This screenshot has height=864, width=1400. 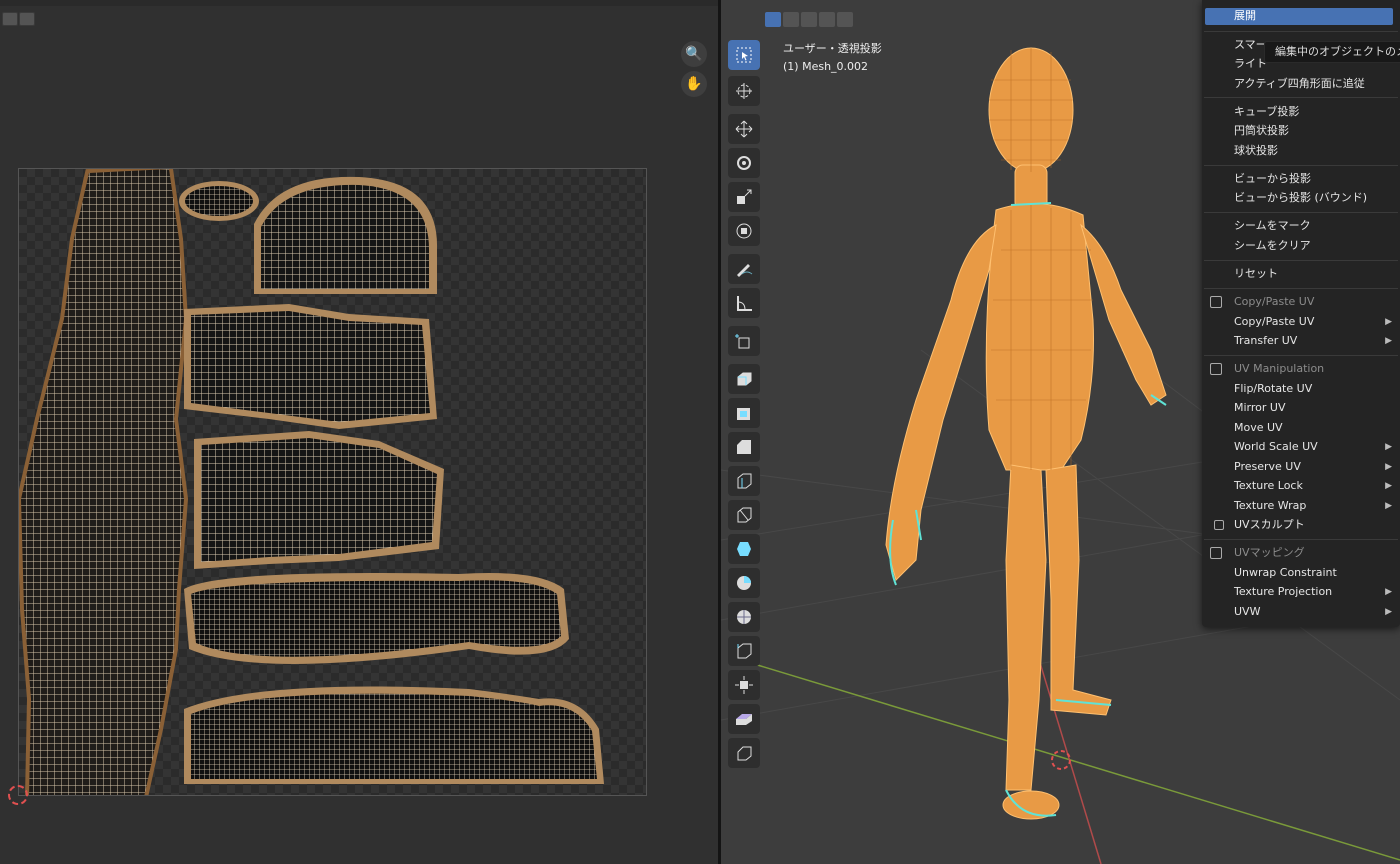 I want to click on poly-build-tool-icon, so click(x=744, y=549).